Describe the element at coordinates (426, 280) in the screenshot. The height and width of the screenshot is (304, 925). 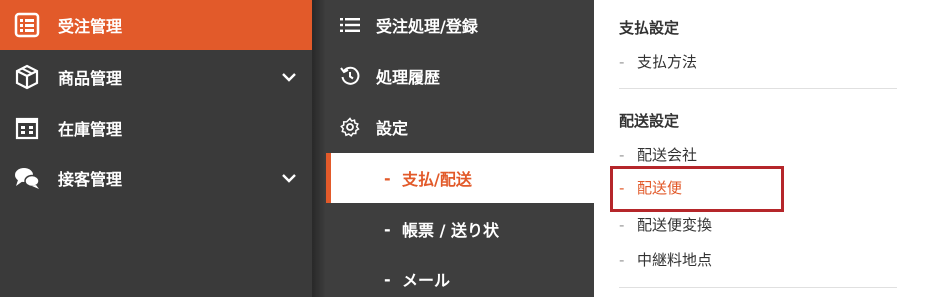
I see `submenu-child-label: メール` at that location.